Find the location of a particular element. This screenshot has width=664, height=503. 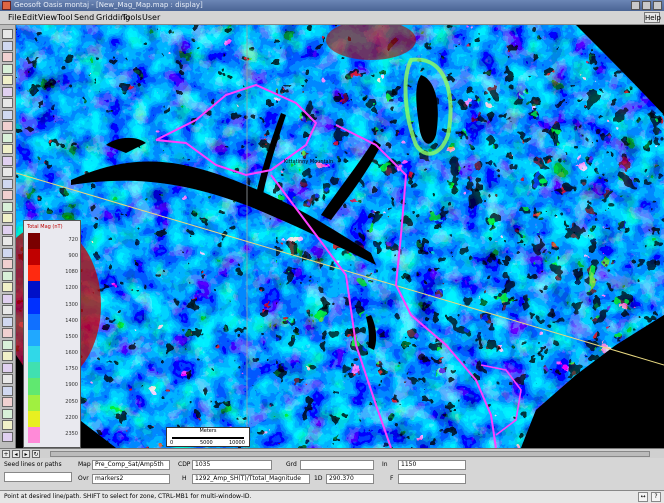

line-label: Seed lines or paths is located at coordinates (33, 464).